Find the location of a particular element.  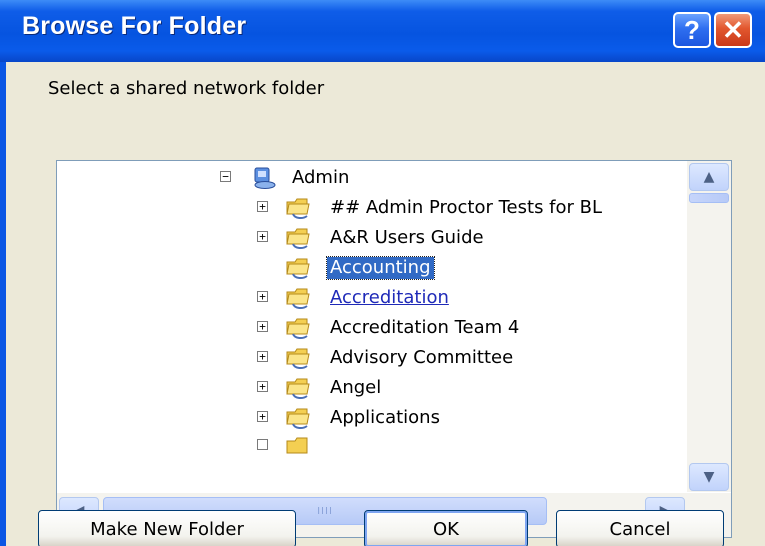

expand-icon is located at coordinates (262, 444).